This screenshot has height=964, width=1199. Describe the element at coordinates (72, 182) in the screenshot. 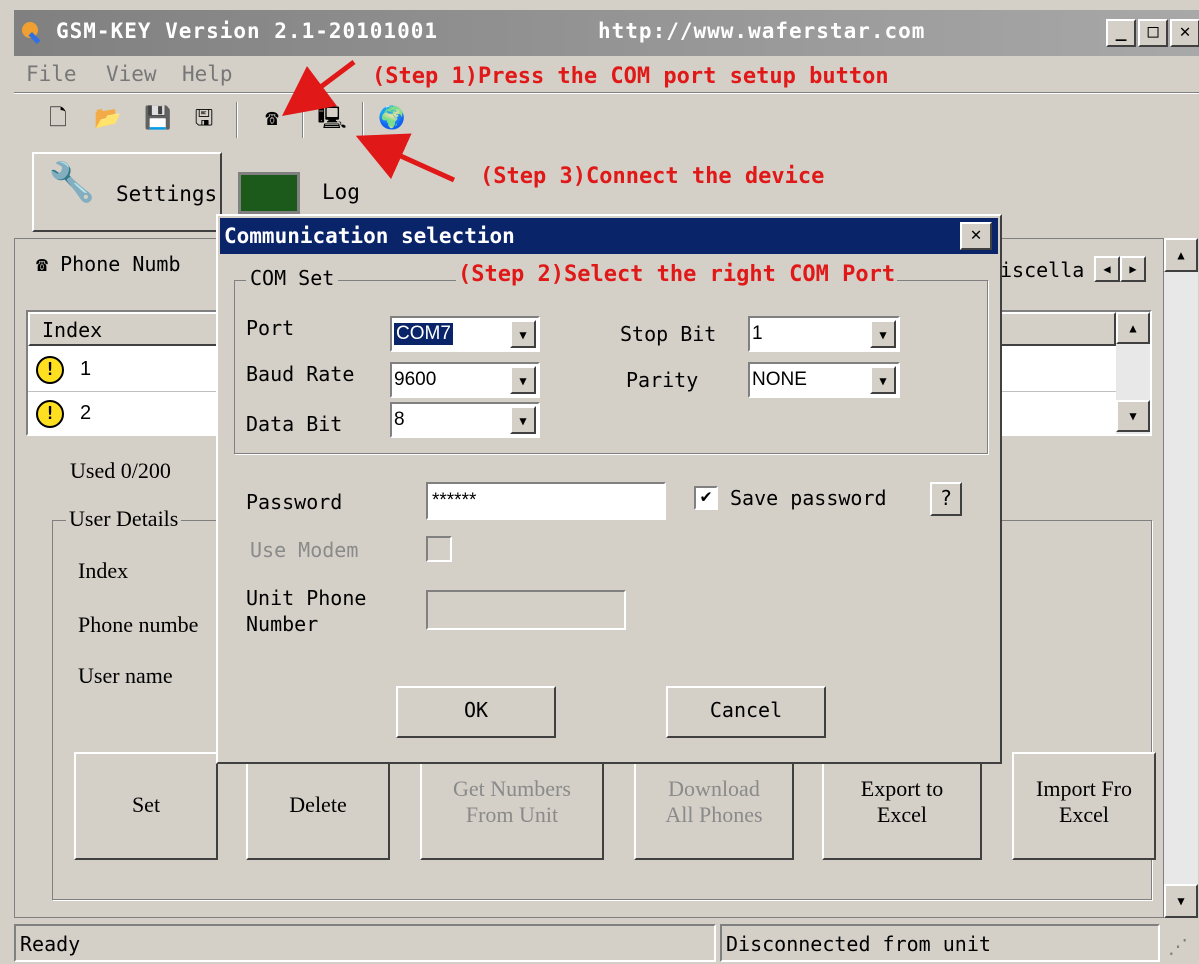

I see `wrench-icon: 🔧` at that location.